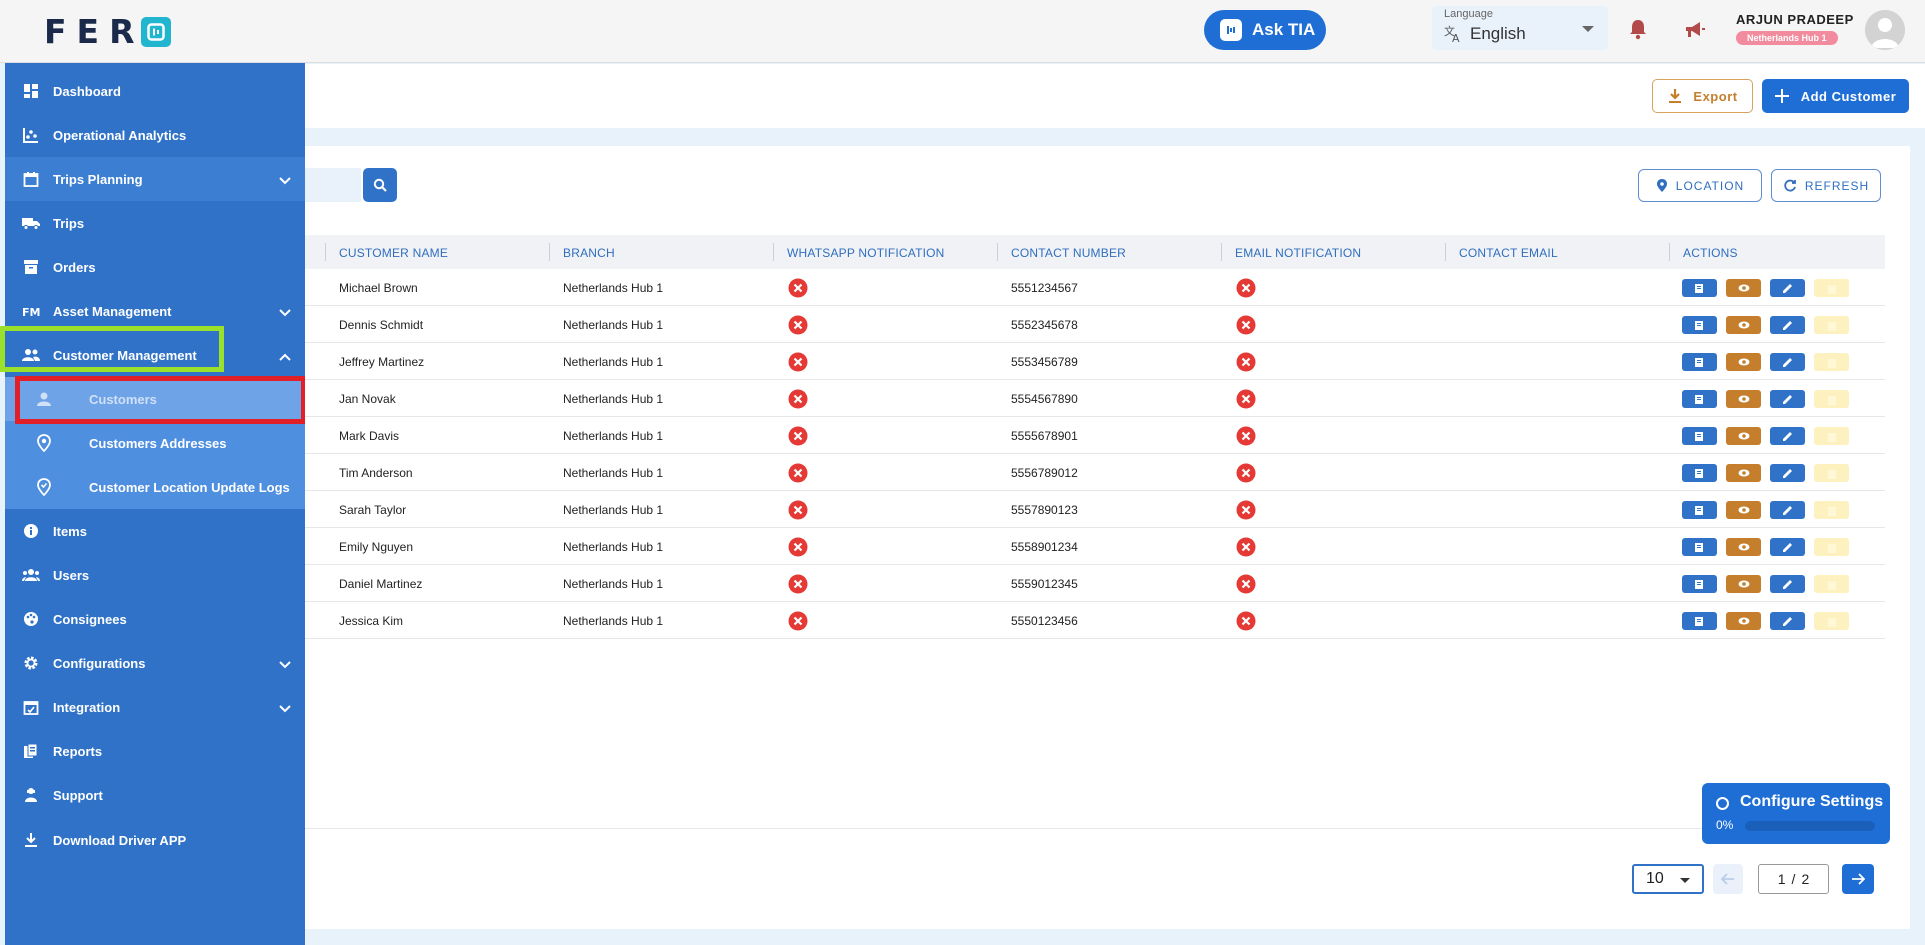  Describe the element at coordinates (155, 135) in the screenshot. I see `sidebar-item-operational-analytics: Operational Analytics` at that location.